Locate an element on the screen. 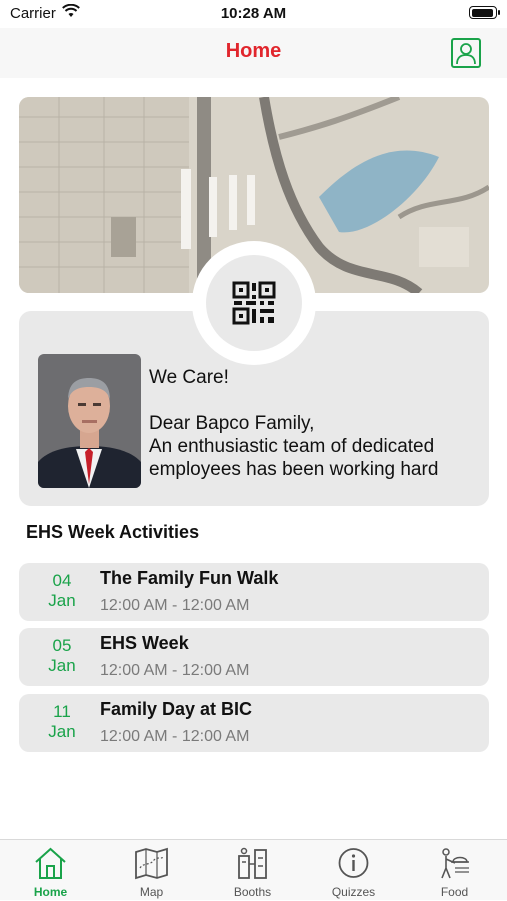 The width and height of the screenshot is (507, 901). tab-quizzes: Quizzes is located at coordinates (353, 870).